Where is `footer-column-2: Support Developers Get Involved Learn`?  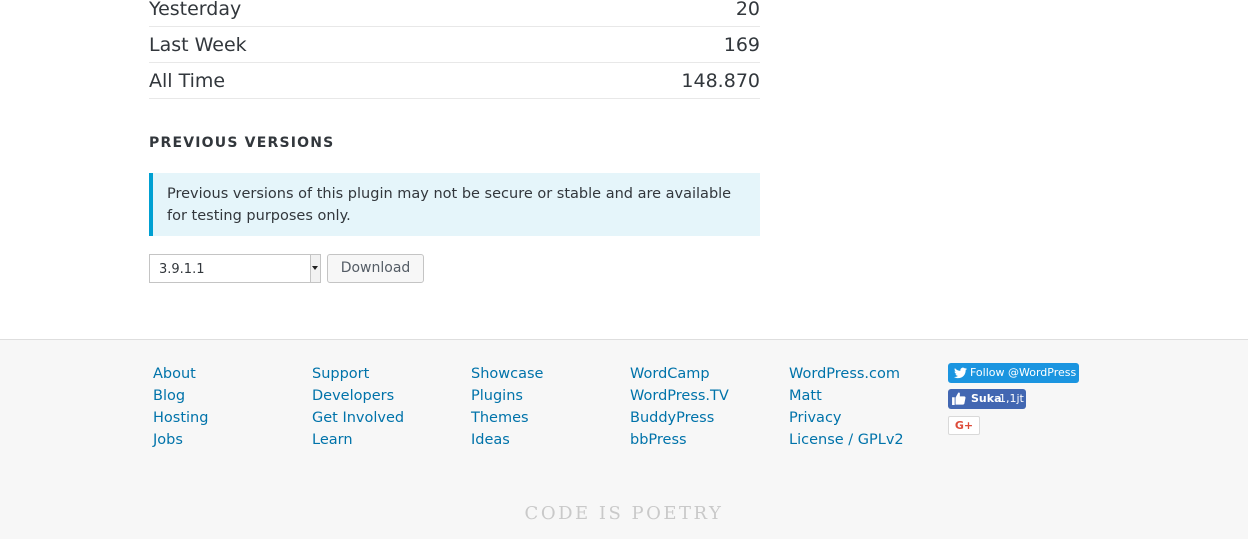
footer-column-2: Support Developers Get Involved Learn is located at coordinates (358, 407).